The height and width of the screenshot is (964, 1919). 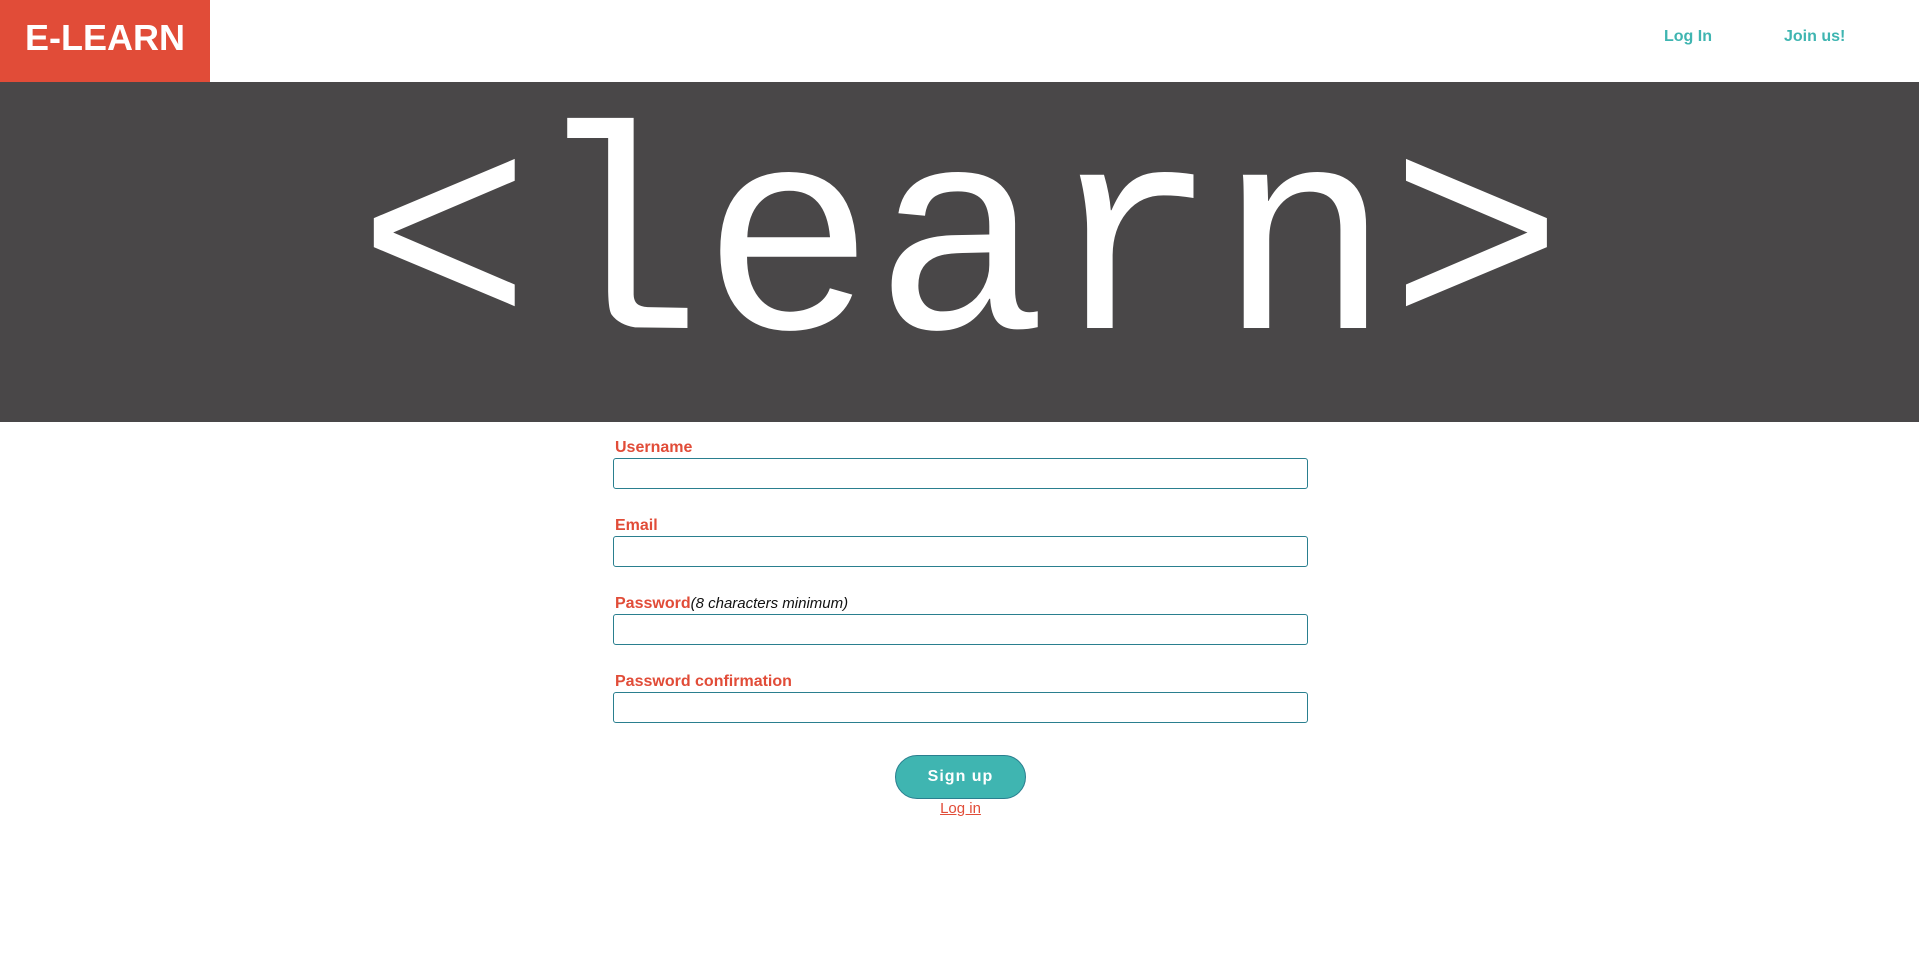 I want to click on username-input, so click(x=960, y=473).